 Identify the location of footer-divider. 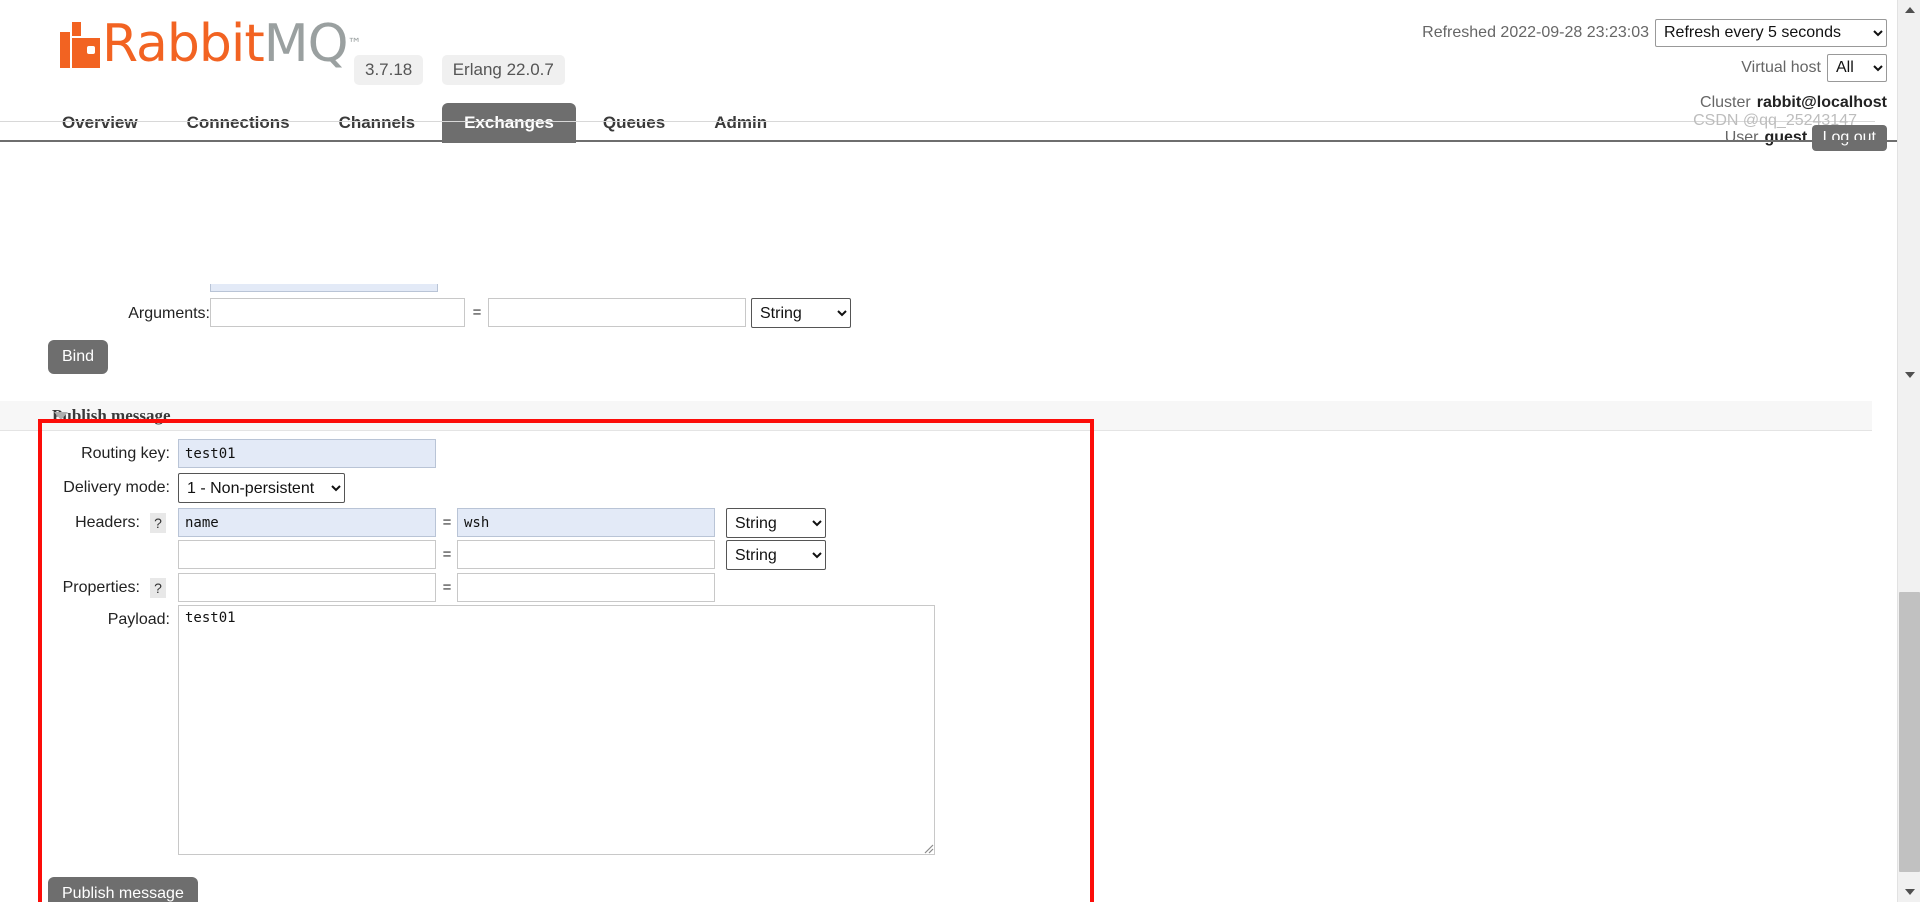
(937, 121).